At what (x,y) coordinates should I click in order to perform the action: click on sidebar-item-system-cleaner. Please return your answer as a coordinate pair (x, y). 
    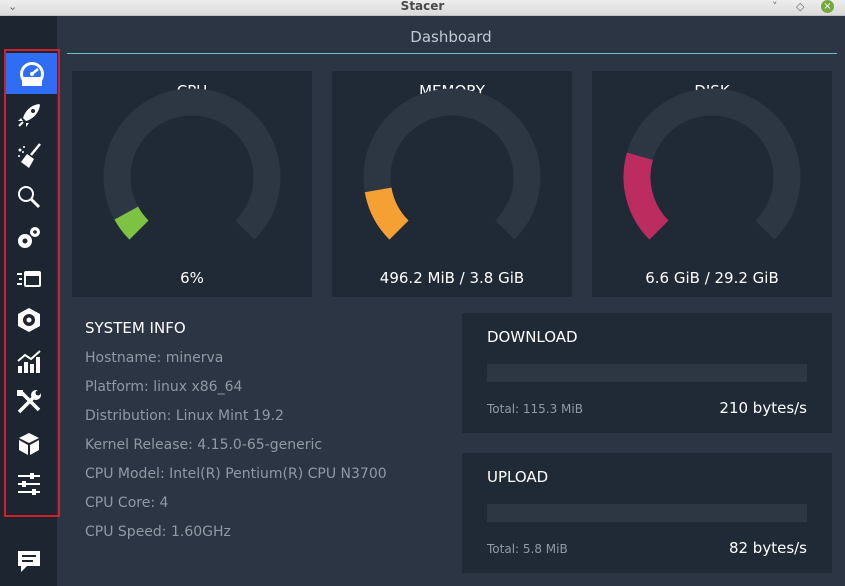
    Looking at the image, I should click on (28, 155).